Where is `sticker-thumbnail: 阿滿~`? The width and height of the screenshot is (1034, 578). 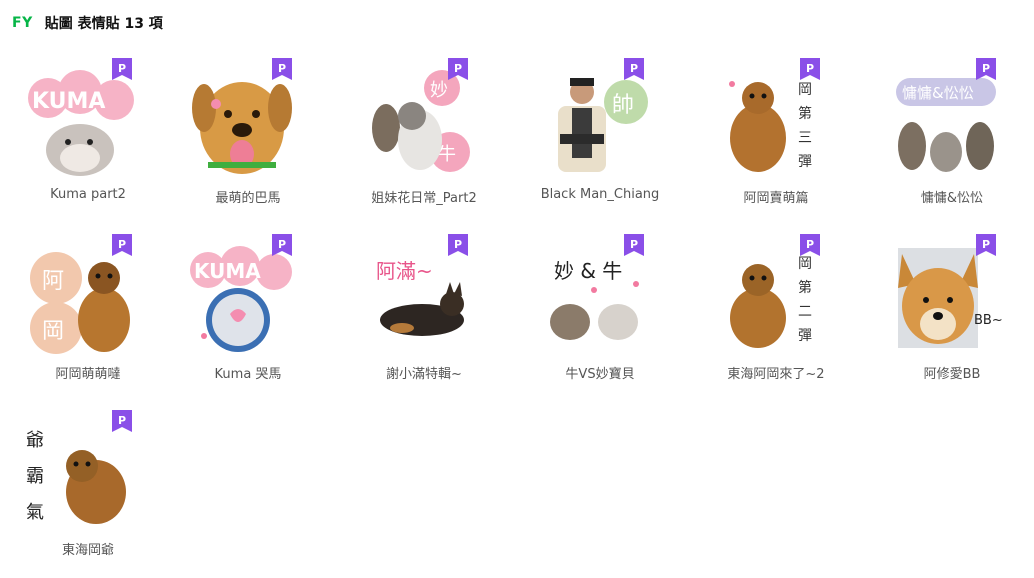
sticker-thumbnail: 阿滿~ is located at coordinates (418, 300).